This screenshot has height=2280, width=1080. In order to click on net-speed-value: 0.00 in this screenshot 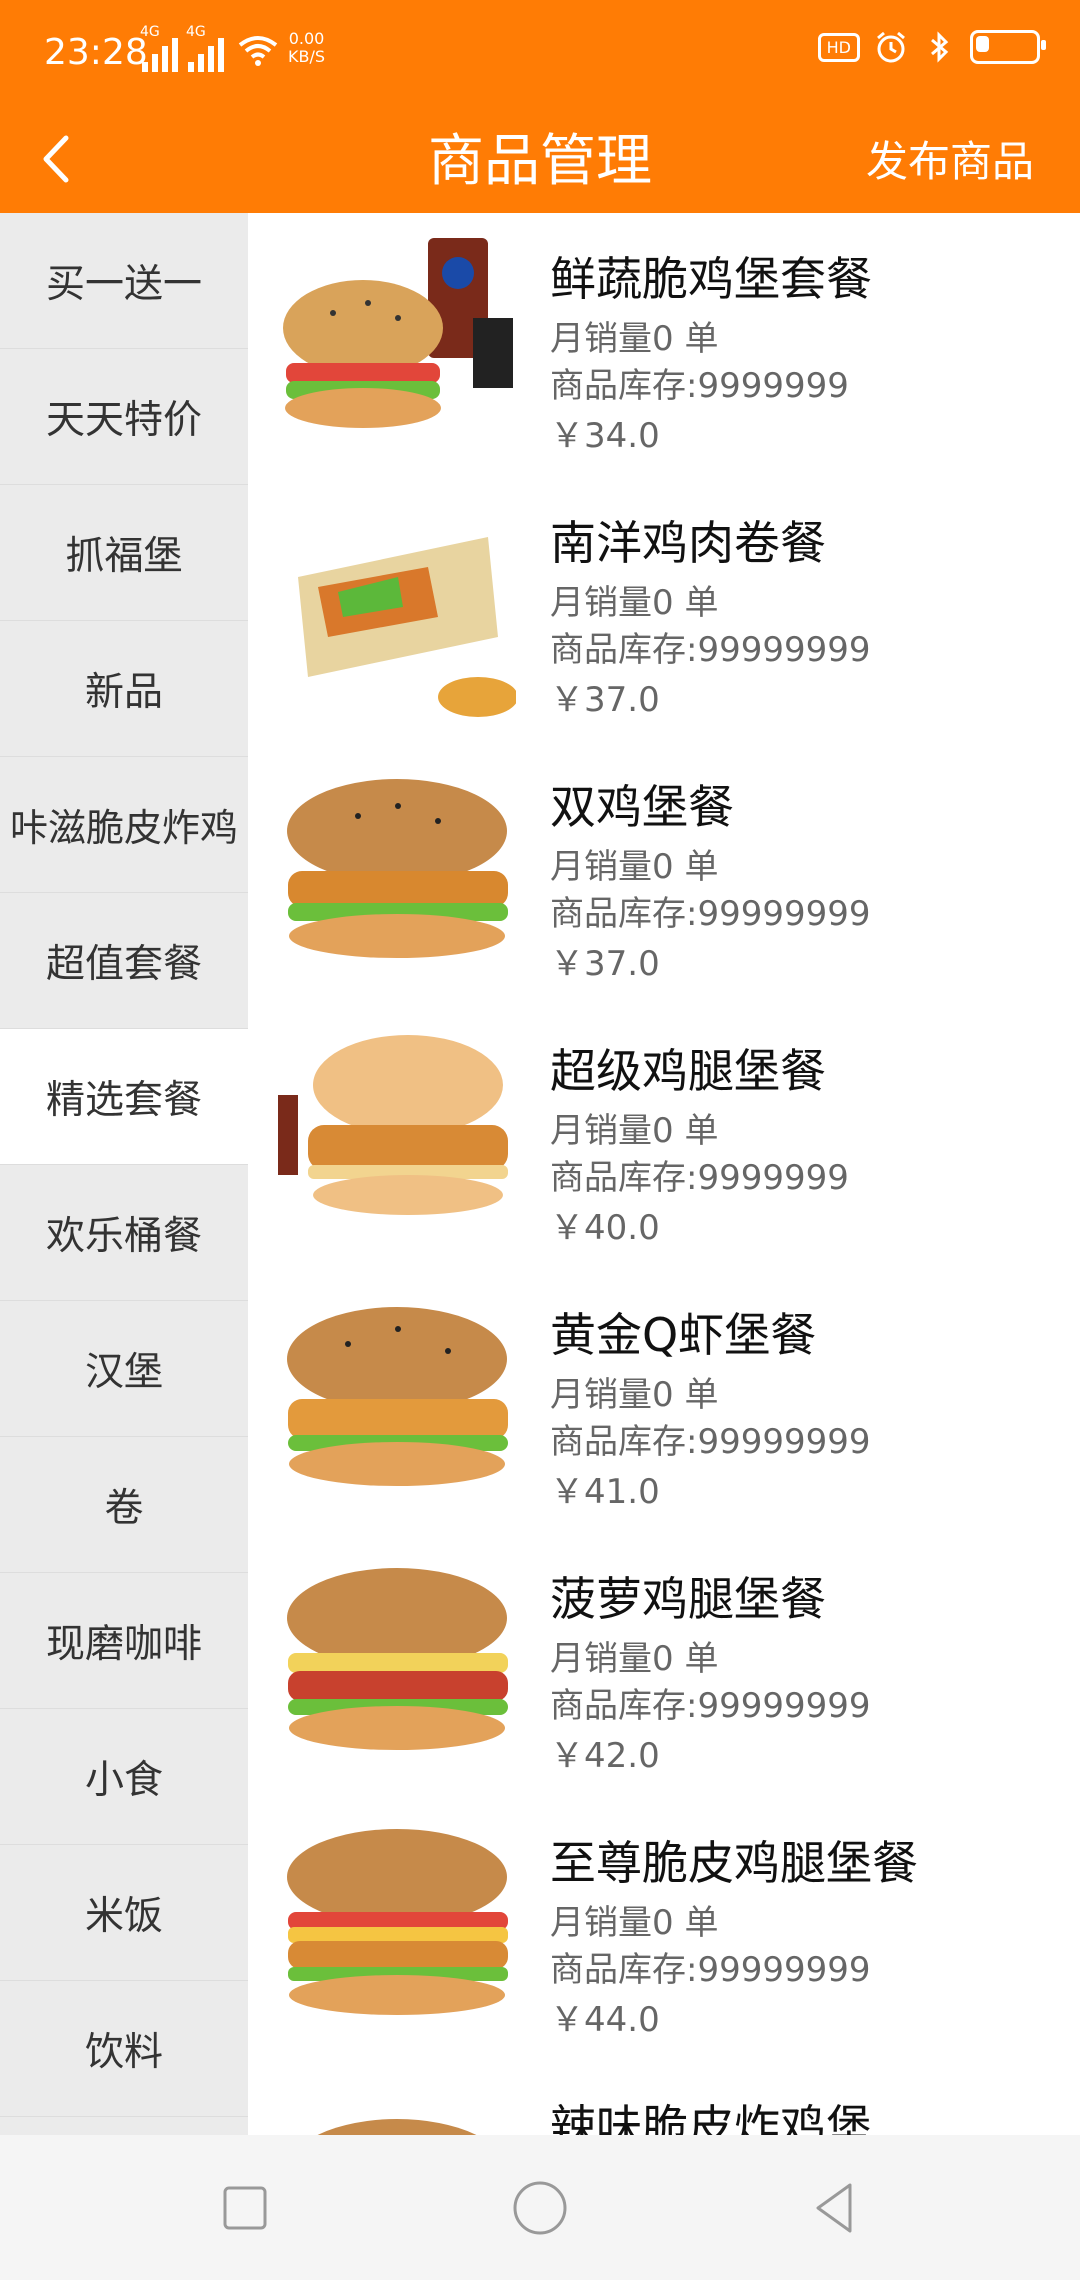, I will do `click(306, 38)`.